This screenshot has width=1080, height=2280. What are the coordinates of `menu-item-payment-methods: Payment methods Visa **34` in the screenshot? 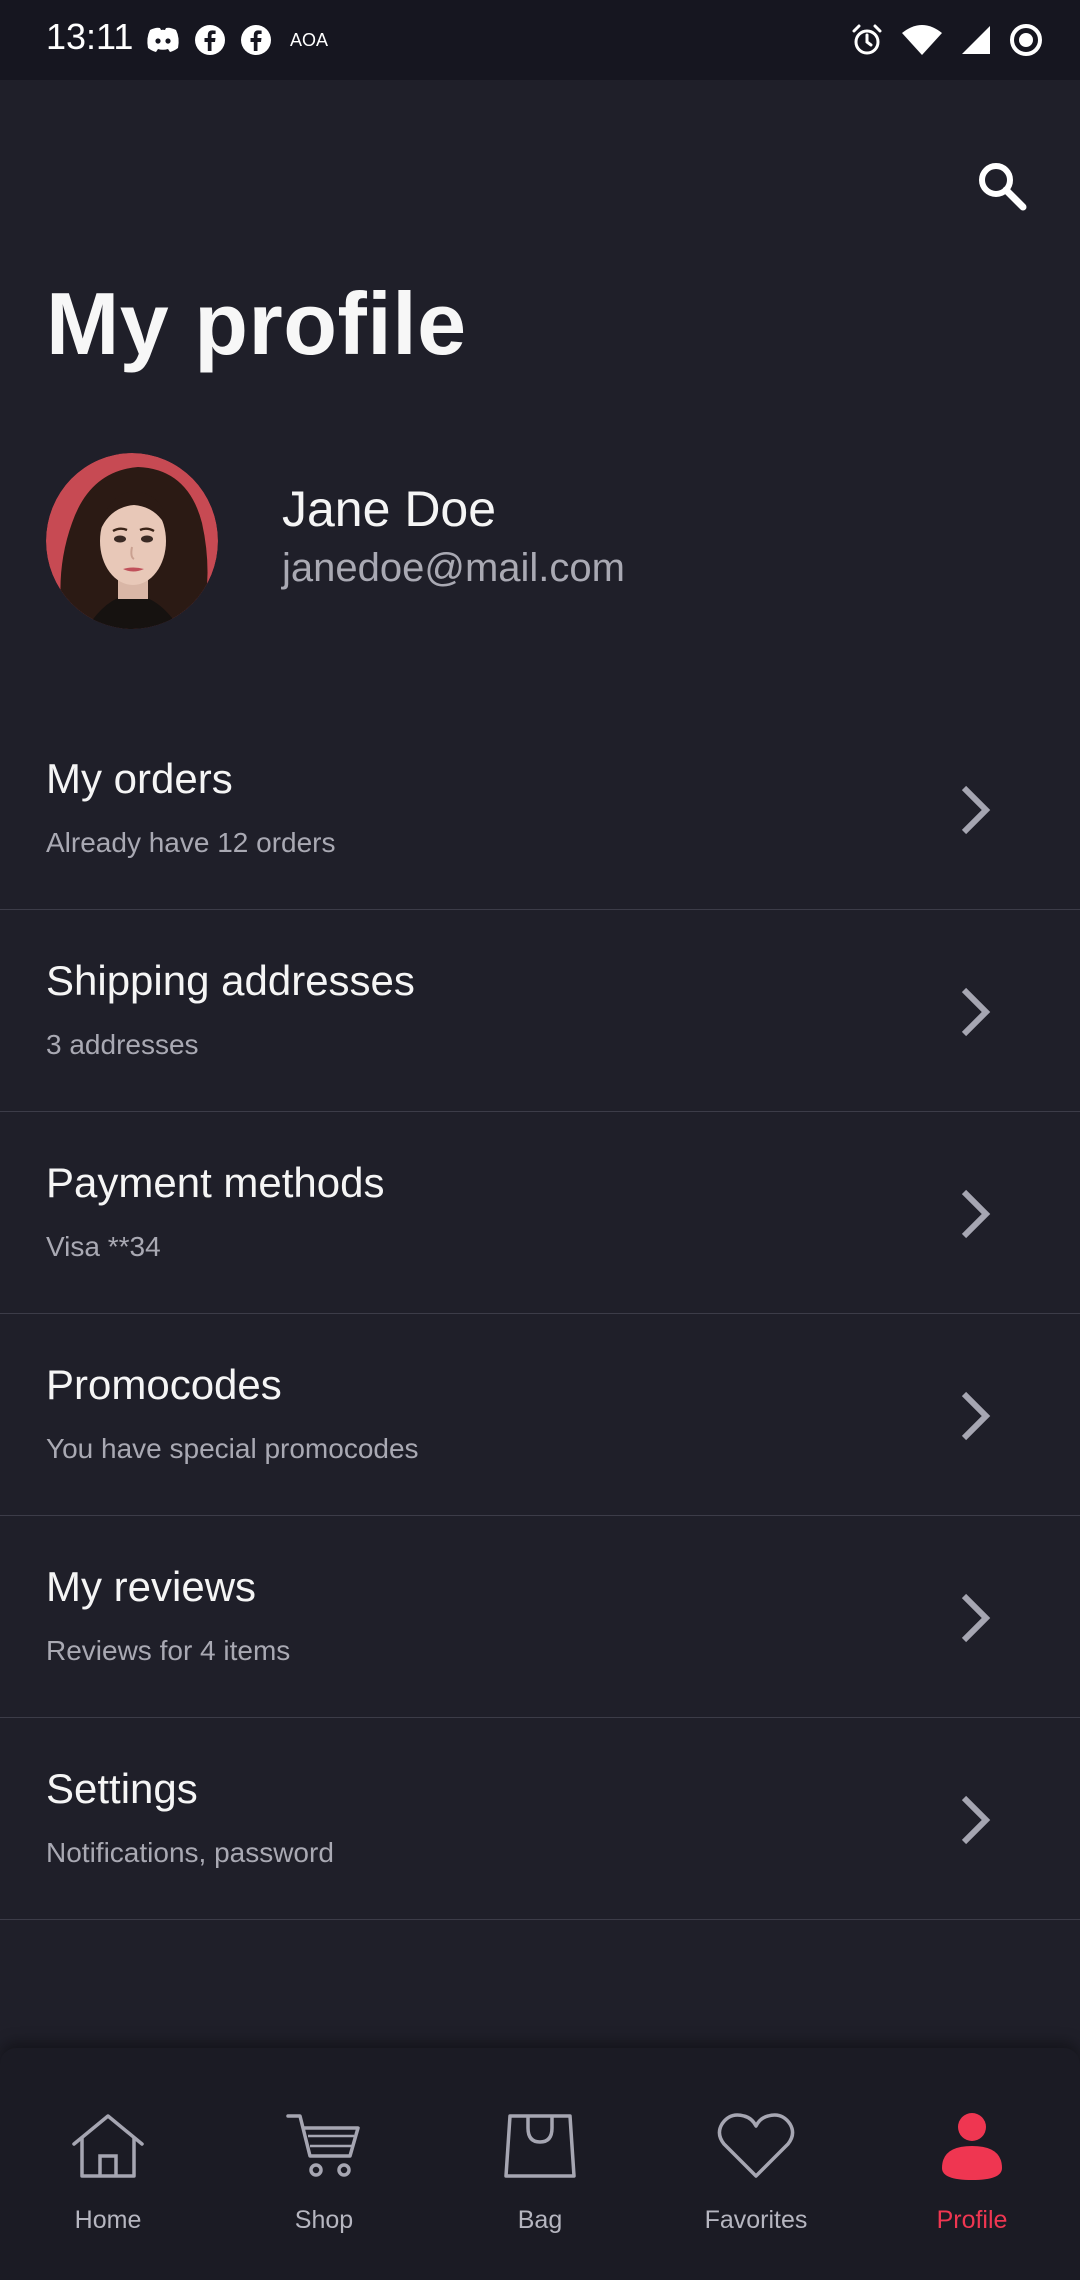 It's located at (540, 1213).